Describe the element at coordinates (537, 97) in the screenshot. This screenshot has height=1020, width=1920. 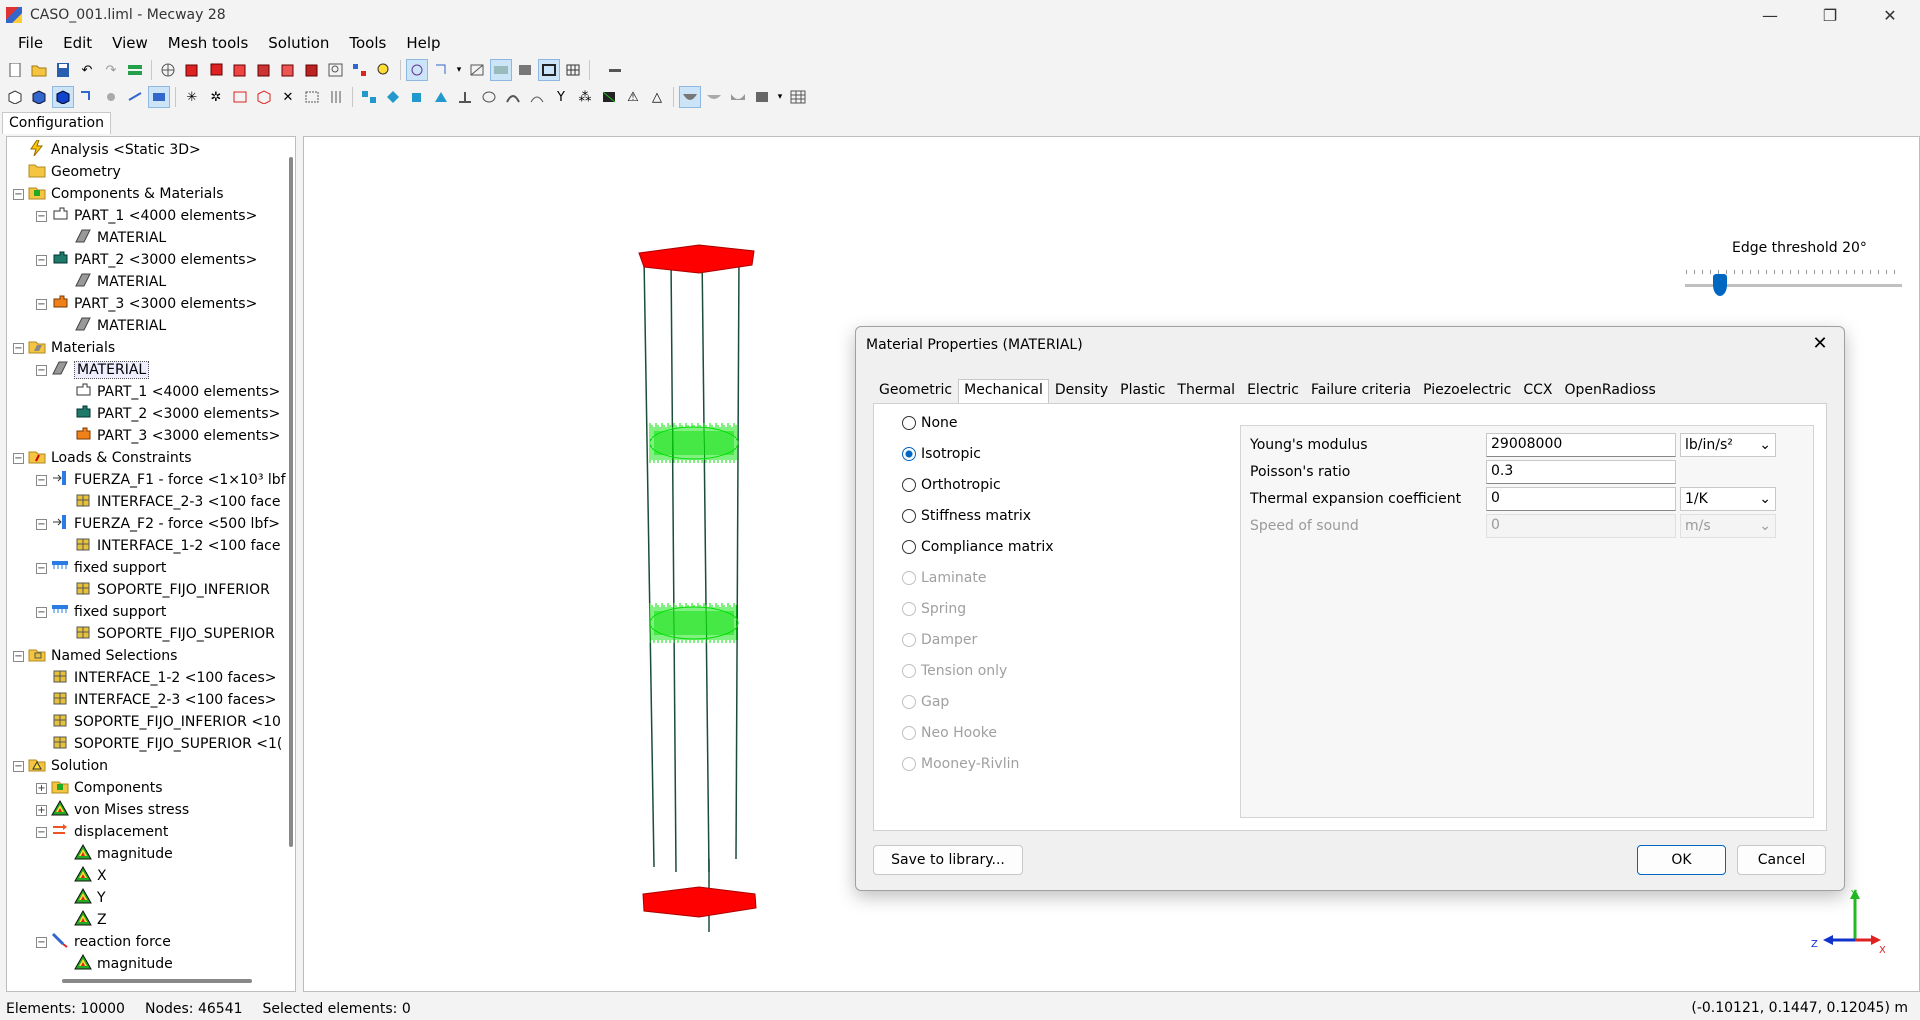
I see `loft-icon` at that location.